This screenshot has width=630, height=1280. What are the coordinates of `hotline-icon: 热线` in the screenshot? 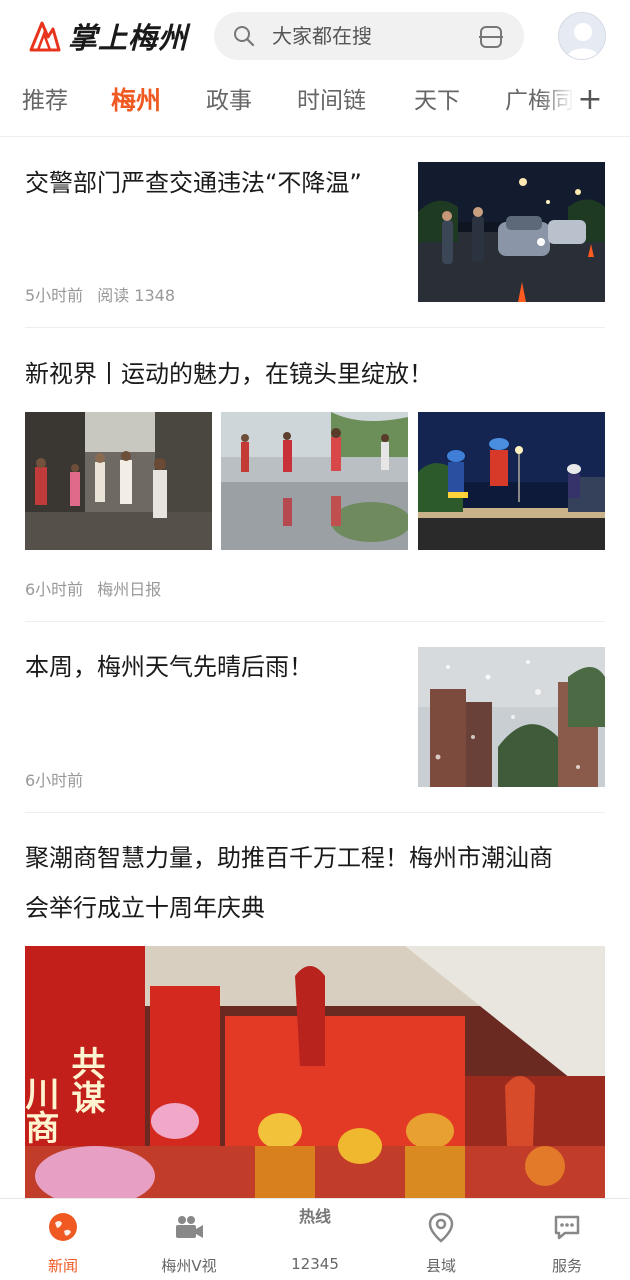 It's located at (314, 1216).